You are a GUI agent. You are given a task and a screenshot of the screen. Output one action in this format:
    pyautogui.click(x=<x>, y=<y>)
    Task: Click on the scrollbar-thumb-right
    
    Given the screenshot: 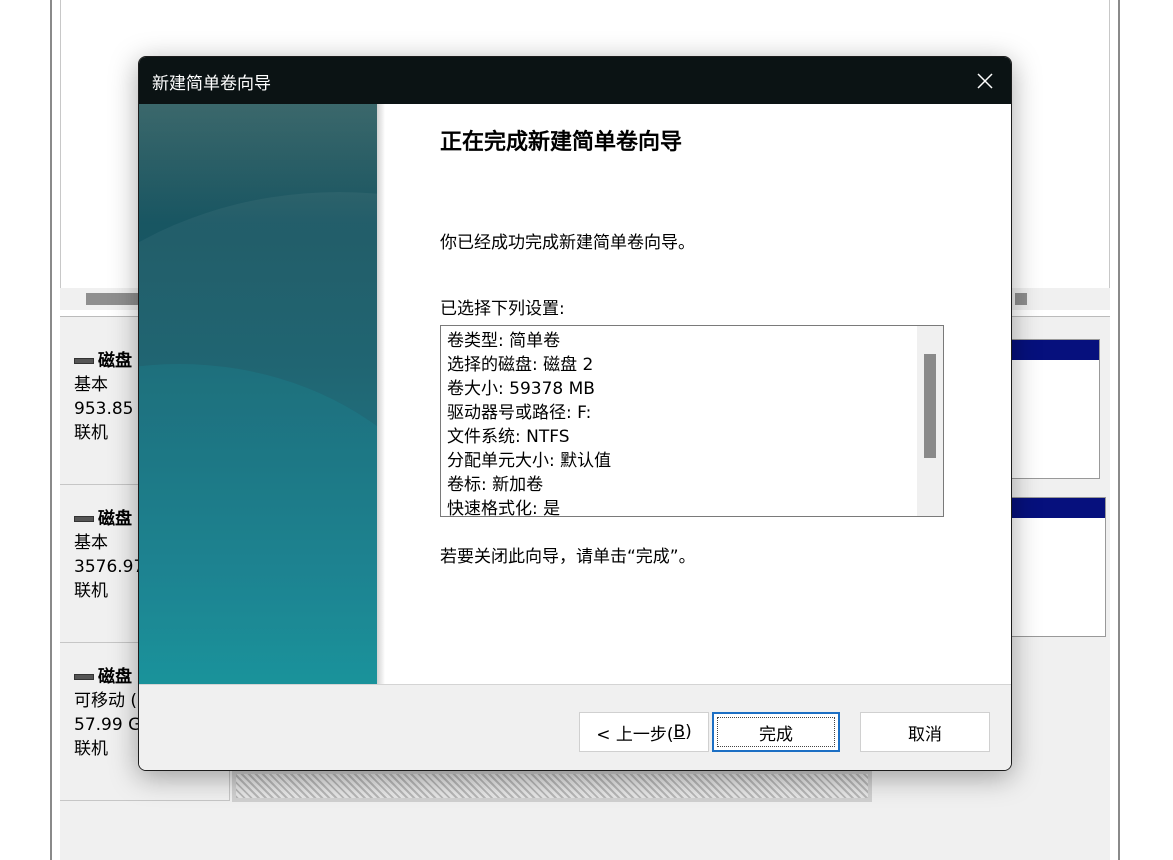 What is the action you would take?
    pyautogui.click(x=1021, y=299)
    